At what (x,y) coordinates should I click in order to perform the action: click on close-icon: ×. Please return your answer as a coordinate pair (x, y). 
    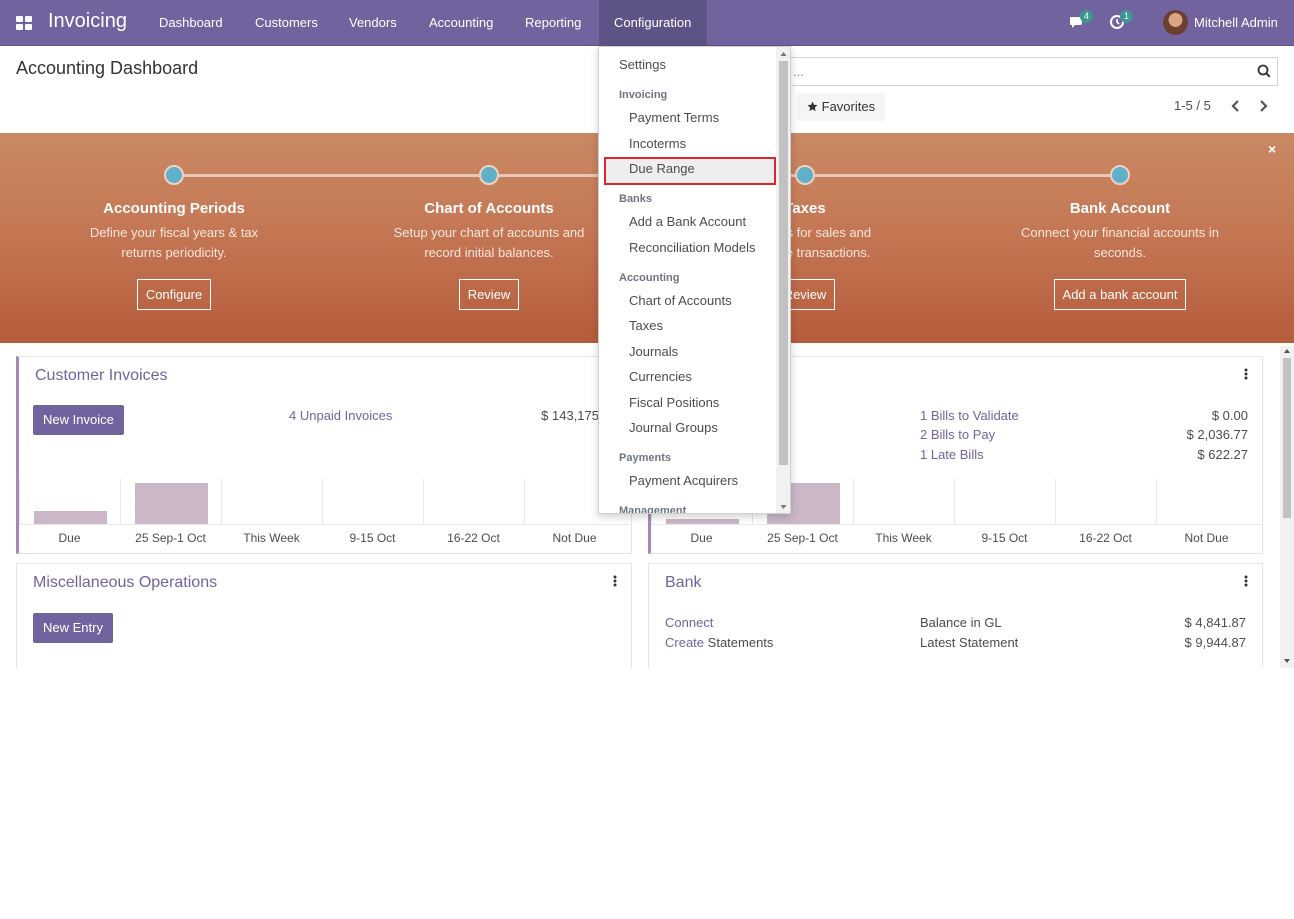
    Looking at the image, I should click on (1272, 149).